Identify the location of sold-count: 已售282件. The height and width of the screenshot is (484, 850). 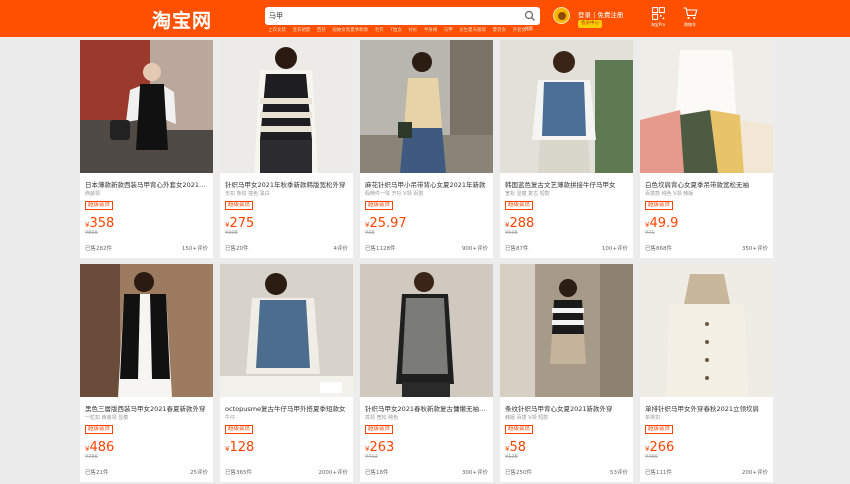
(98, 249).